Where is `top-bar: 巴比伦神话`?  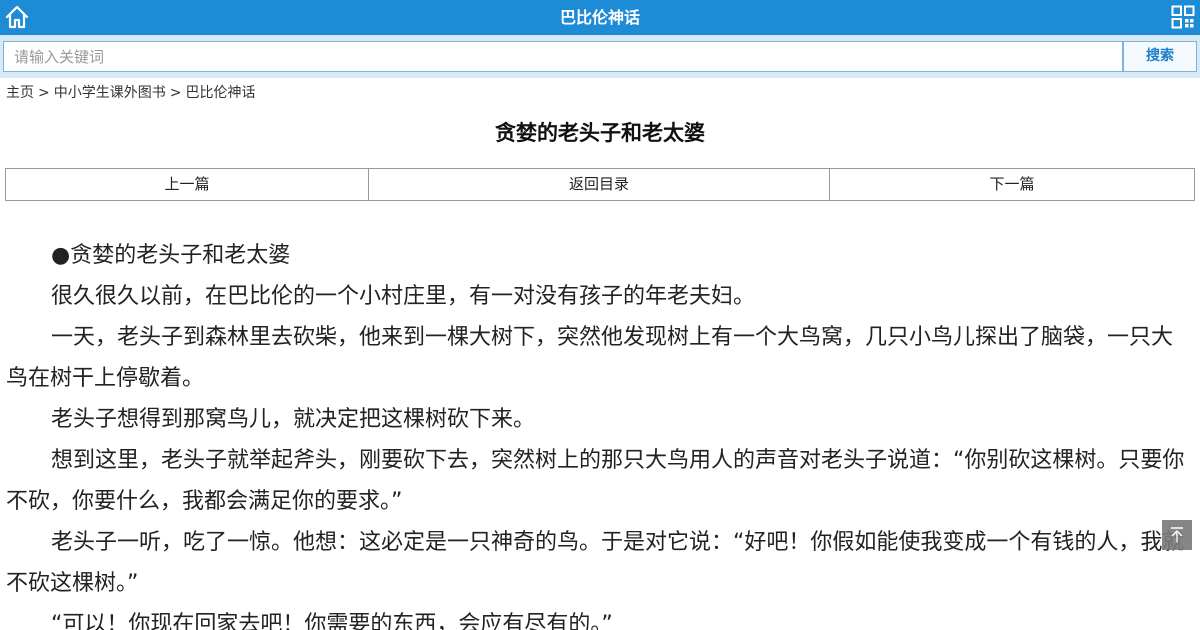
top-bar: 巴比伦神话 is located at coordinates (600, 17).